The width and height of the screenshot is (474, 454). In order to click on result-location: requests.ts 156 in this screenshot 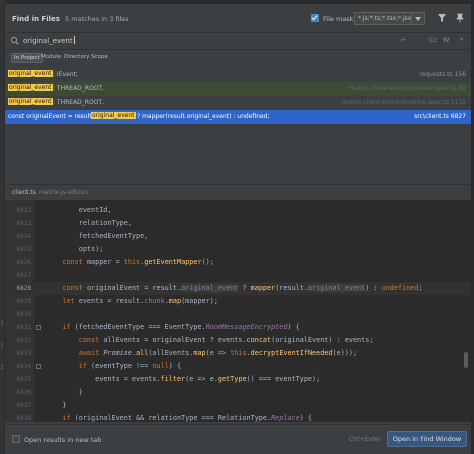, I will do `click(442, 74)`.